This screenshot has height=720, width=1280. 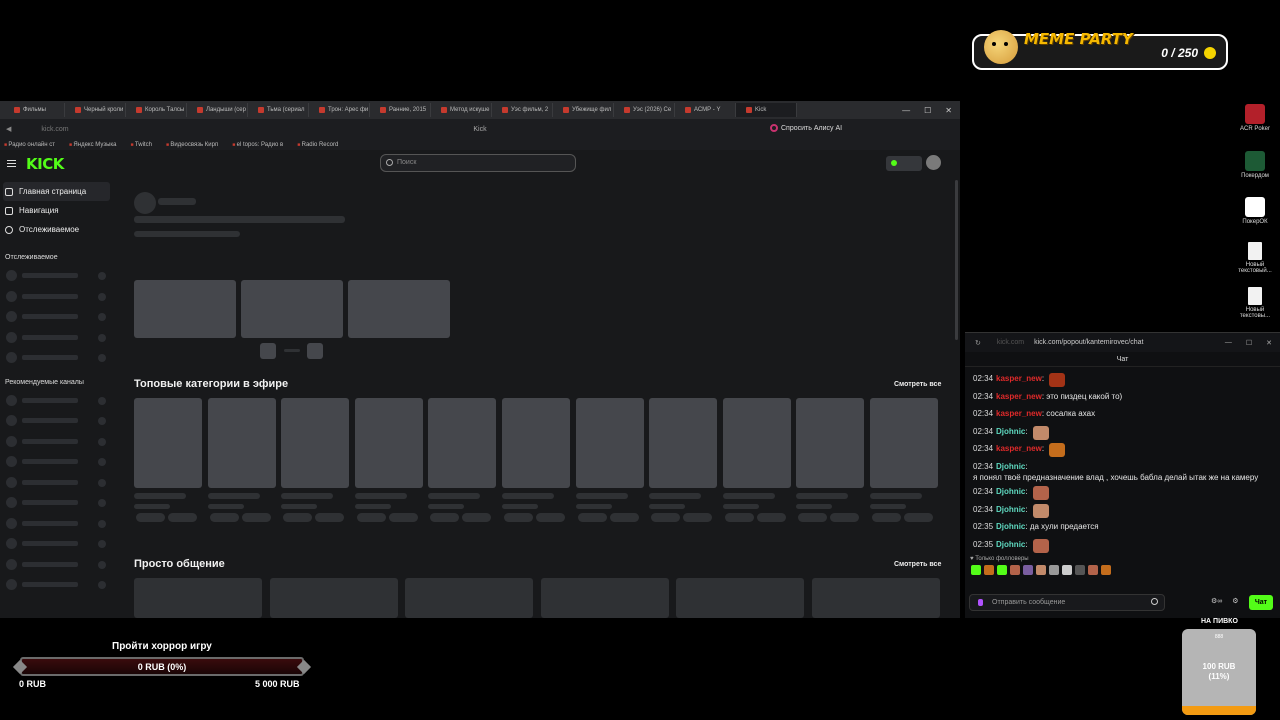 I want to click on carousel-next, so click(x=315, y=351).